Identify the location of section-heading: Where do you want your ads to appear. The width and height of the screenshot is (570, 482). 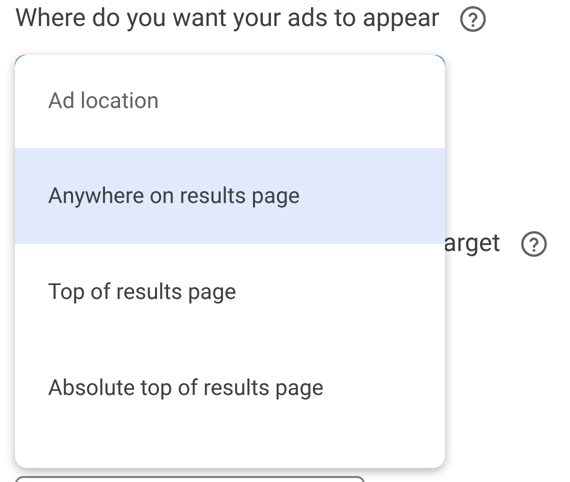
(227, 19).